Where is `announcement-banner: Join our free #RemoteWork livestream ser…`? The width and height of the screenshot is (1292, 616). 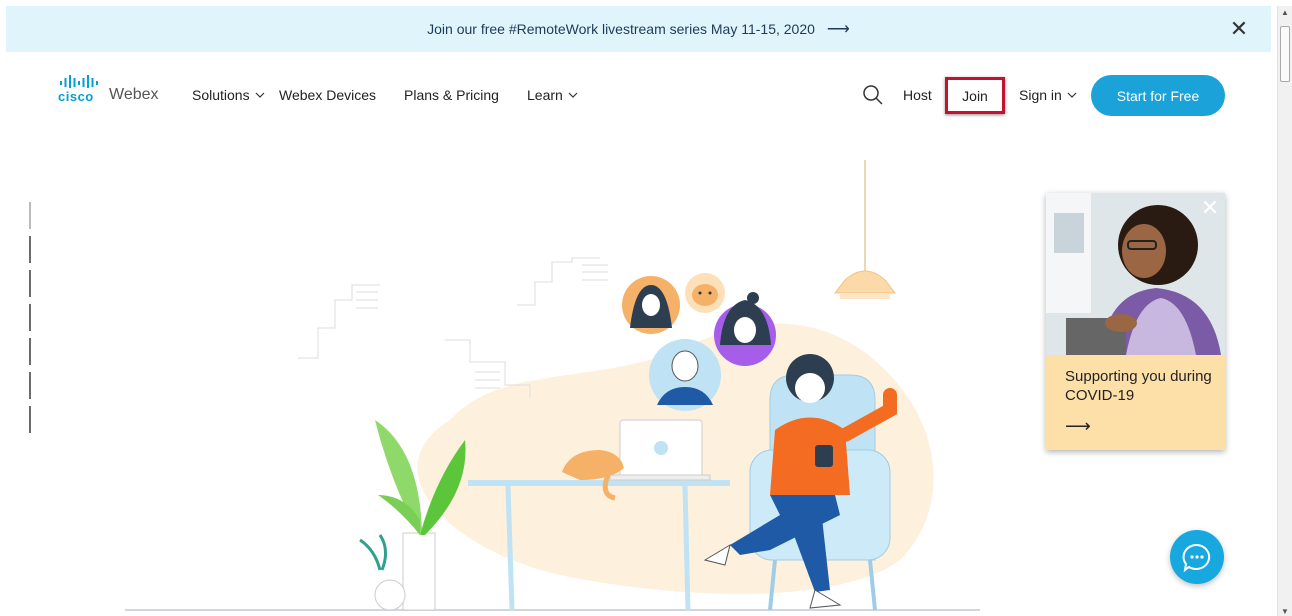 announcement-banner: Join our free #RemoteWork livestream ser… is located at coordinates (638, 29).